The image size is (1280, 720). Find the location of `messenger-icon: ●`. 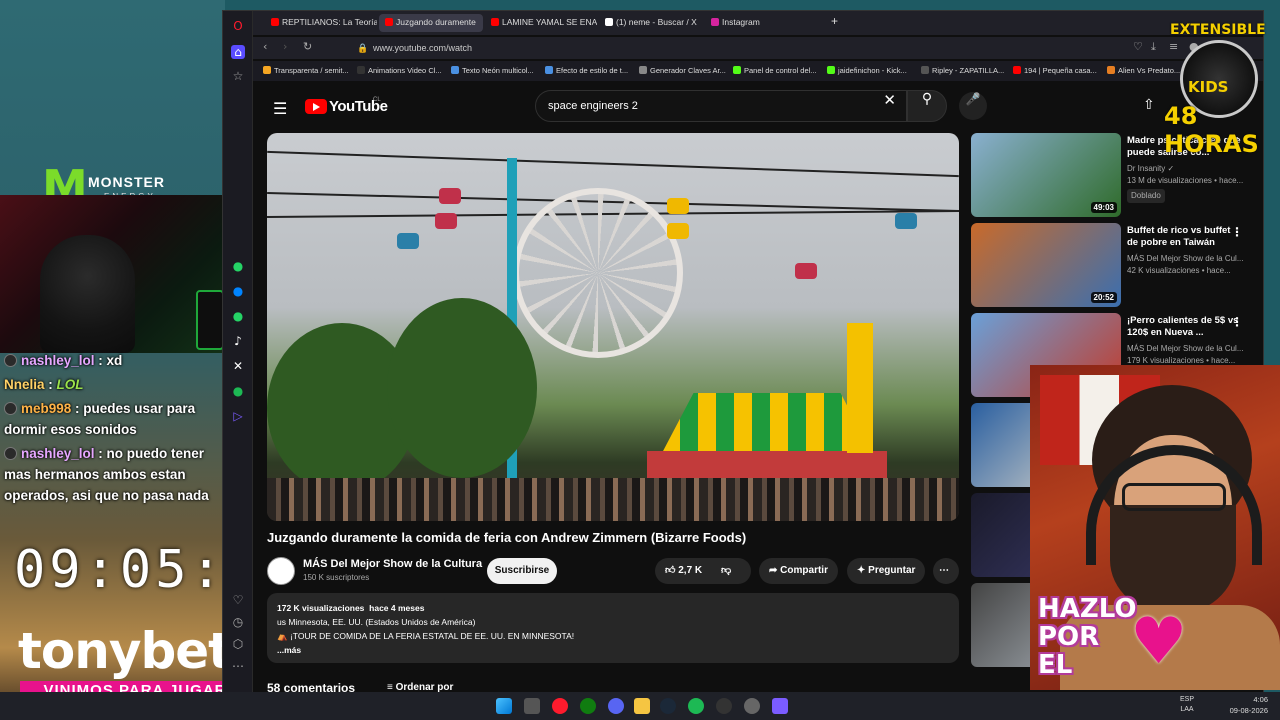

messenger-icon: ● is located at coordinates (238, 291).